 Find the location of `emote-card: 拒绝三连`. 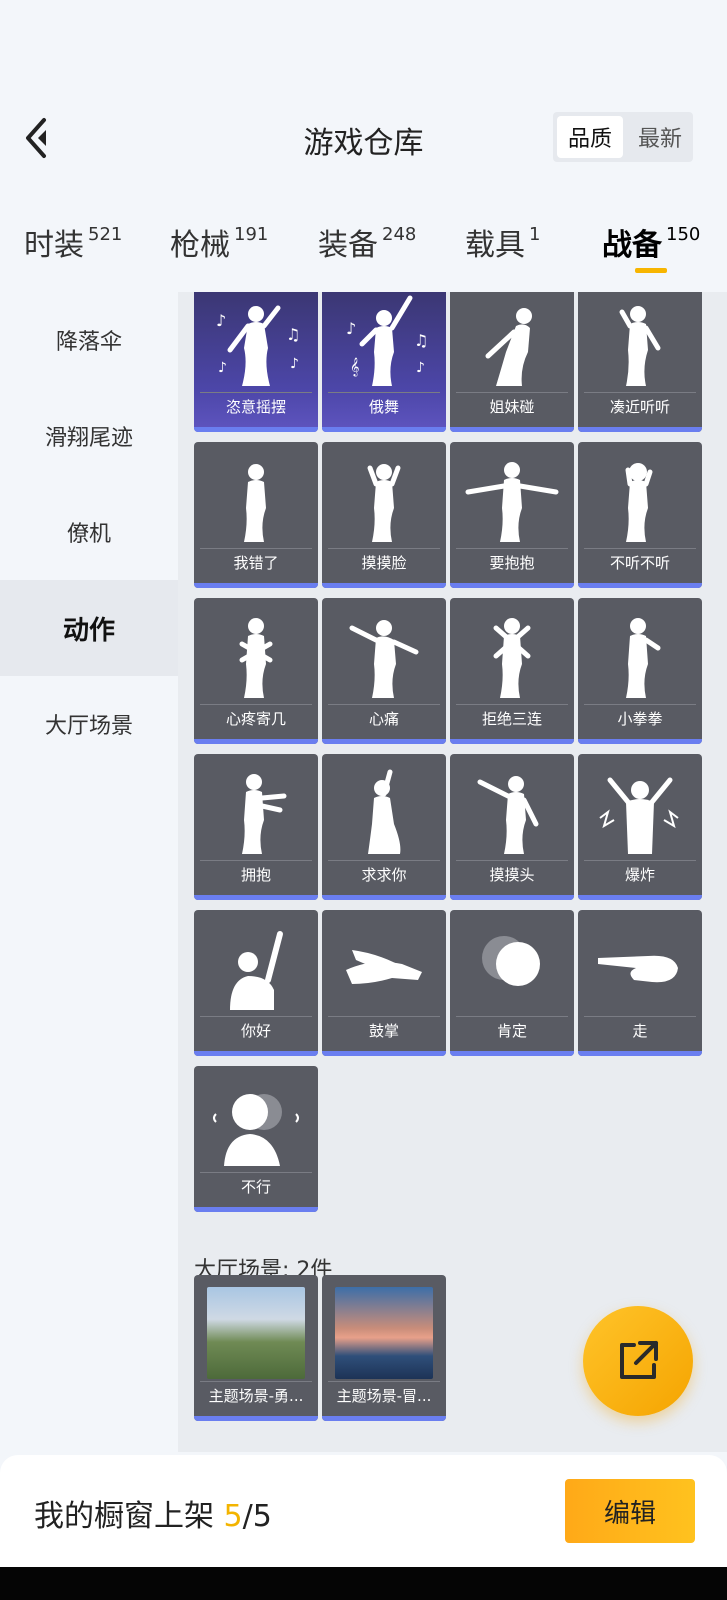

emote-card: 拒绝三连 is located at coordinates (512, 671).